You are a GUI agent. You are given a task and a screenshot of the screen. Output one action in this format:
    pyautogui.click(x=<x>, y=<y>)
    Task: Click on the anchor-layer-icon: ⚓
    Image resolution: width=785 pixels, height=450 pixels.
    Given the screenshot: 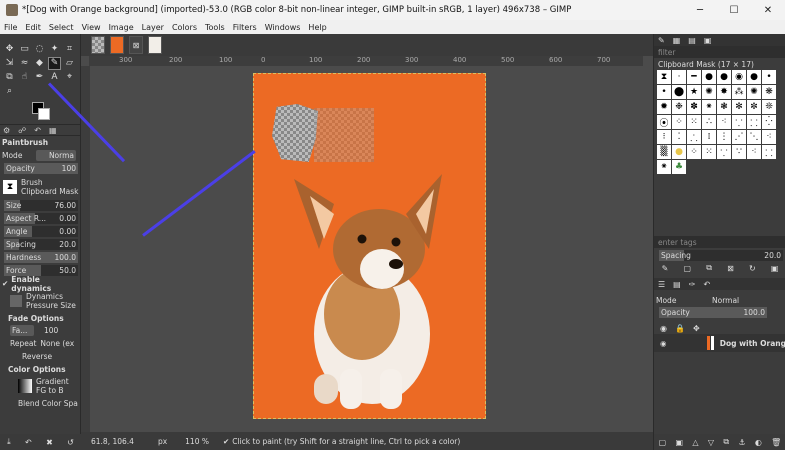 What is the action you would take?
    pyautogui.click(x=741, y=442)
    